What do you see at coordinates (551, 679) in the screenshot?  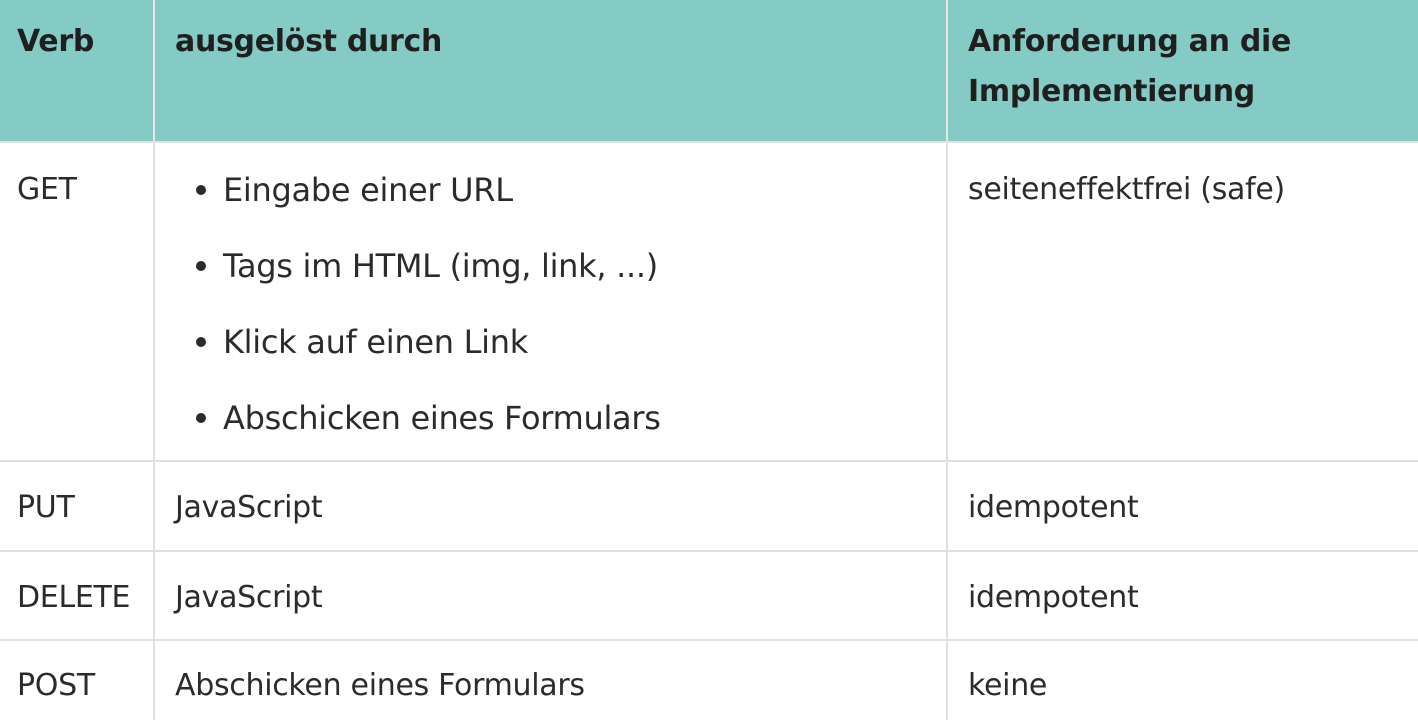 I see `cell-trigger: Abschicken eines Formulars` at bounding box center [551, 679].